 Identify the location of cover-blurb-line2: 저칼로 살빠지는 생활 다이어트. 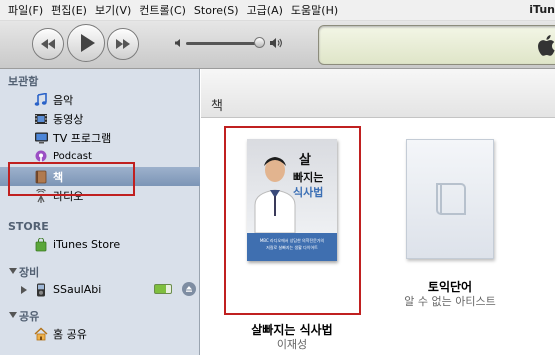
(292, 247).